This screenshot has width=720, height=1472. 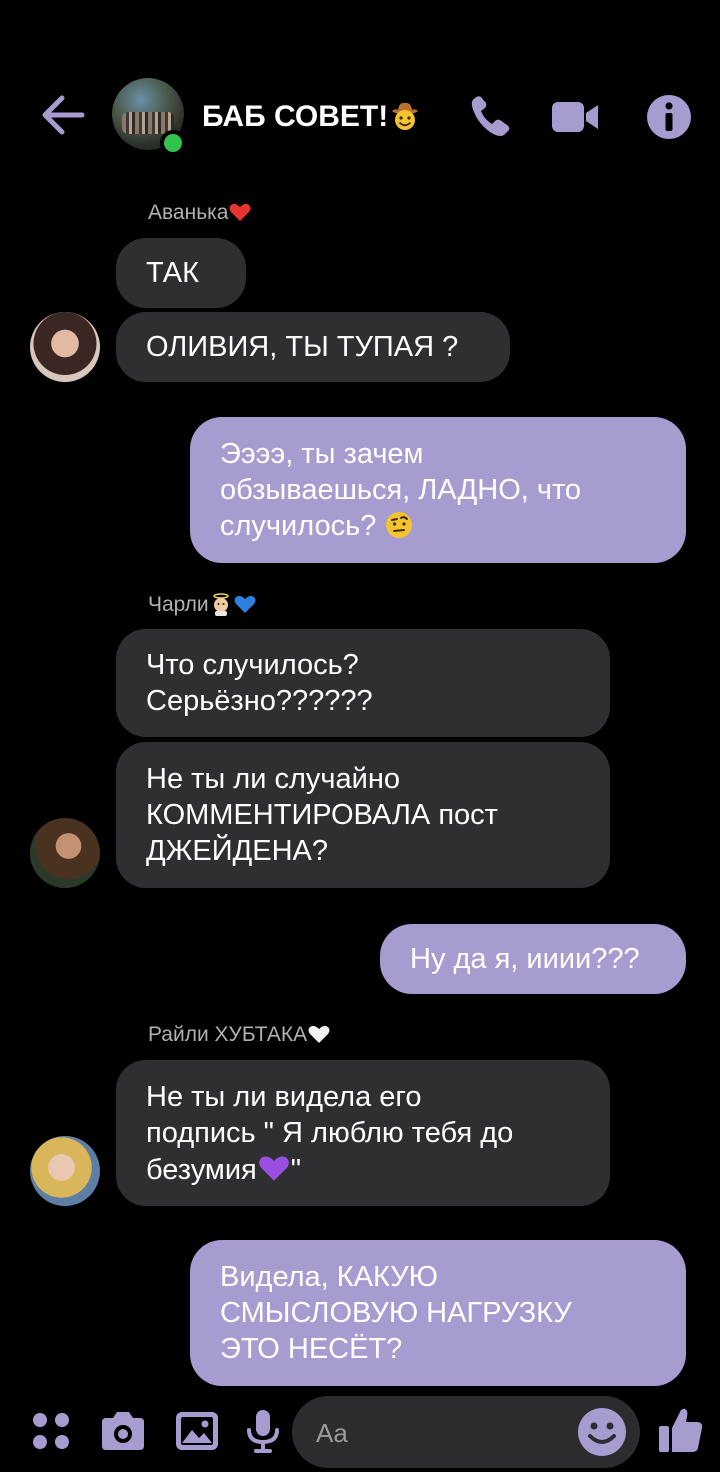 I want to click on message-line: ЭТО НЕСЁТ?, so click(x=311, y=1349).